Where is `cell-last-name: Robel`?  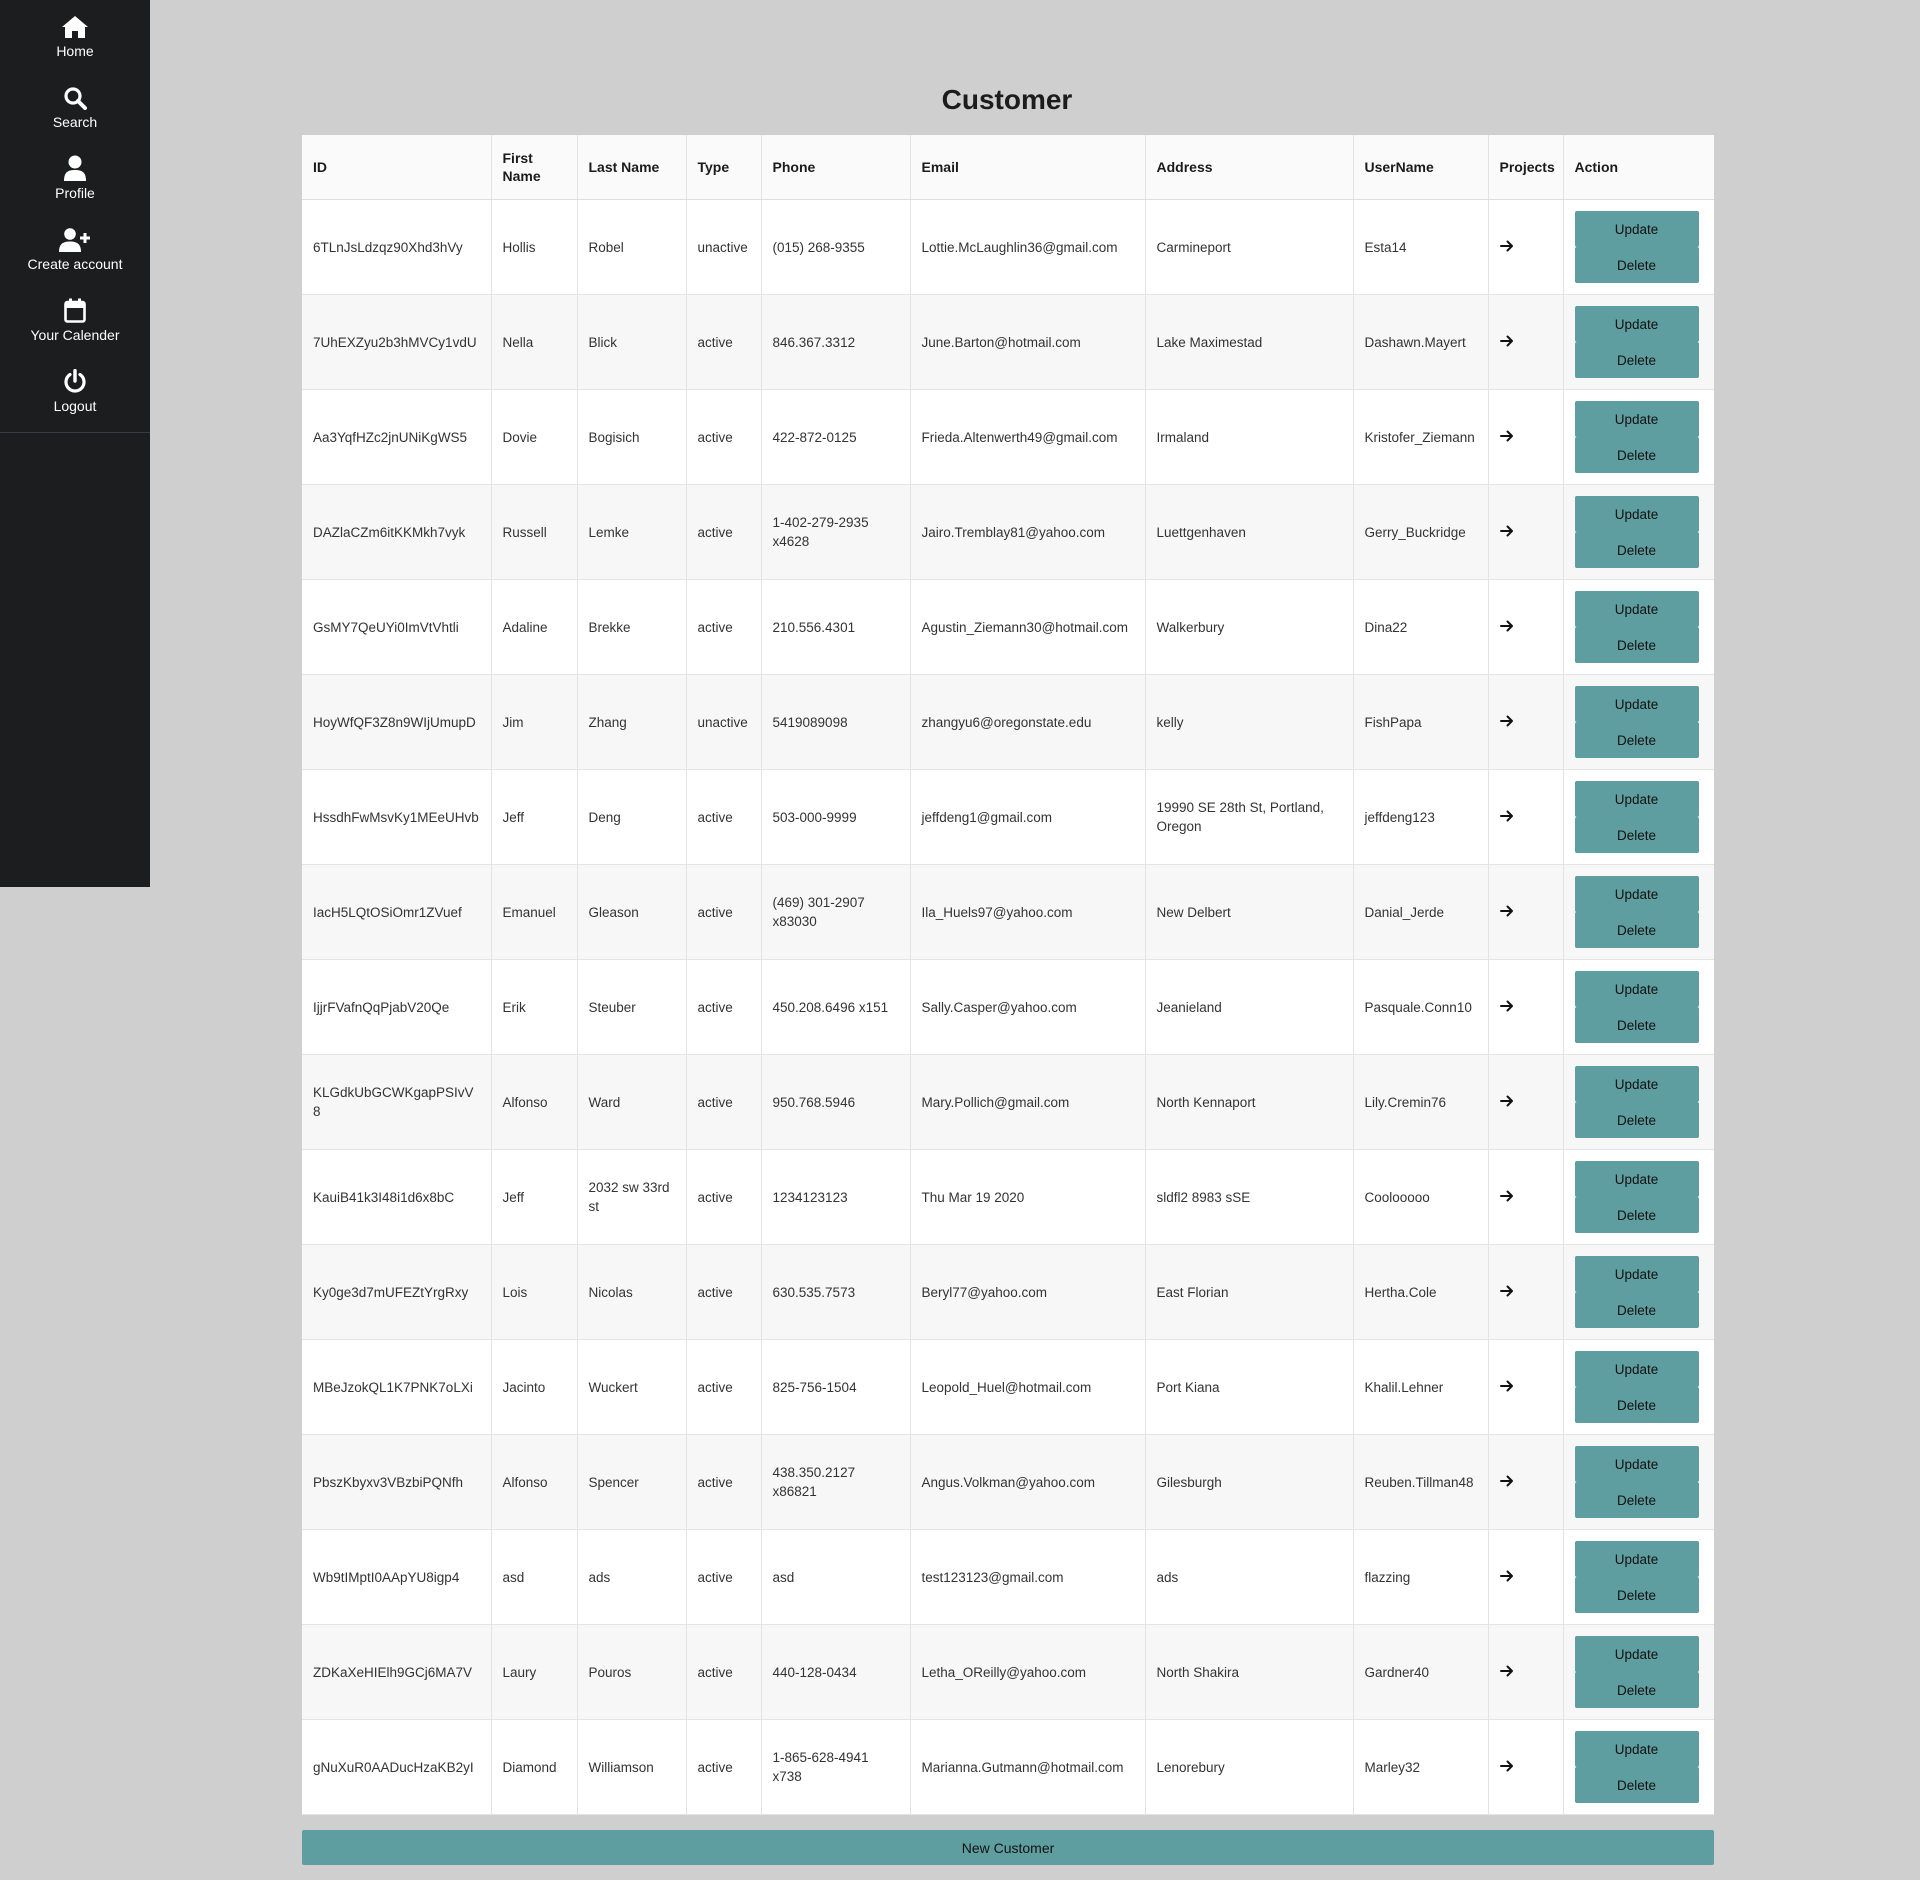
cell-last-name: Robel is located at coordinates (632, 247).